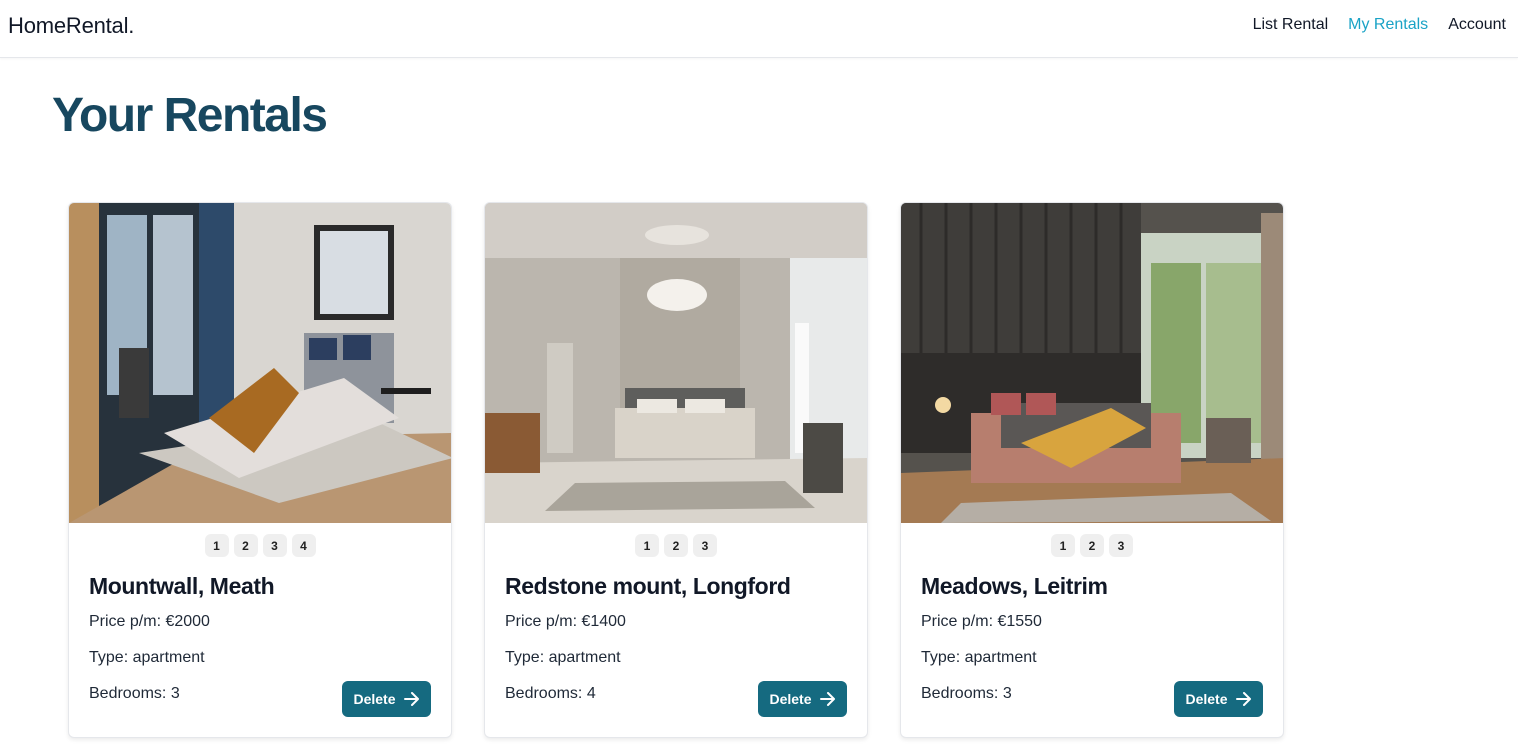 This screenshot has height=755, width=1518. Describe the element at coordinates (149, 621) in the screenshot. I see `rental-price: Price p/m: €2000` at that location.